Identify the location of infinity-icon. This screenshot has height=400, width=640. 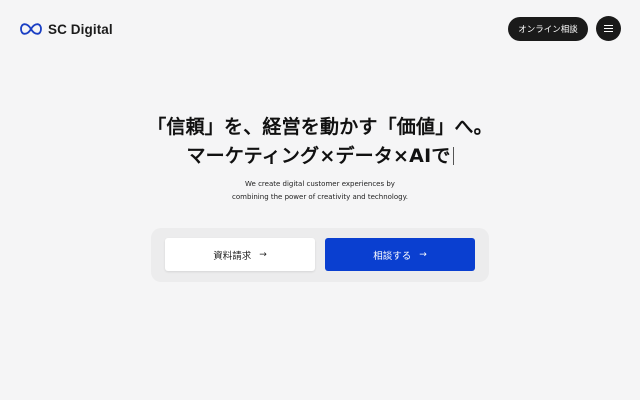
(31, 29).